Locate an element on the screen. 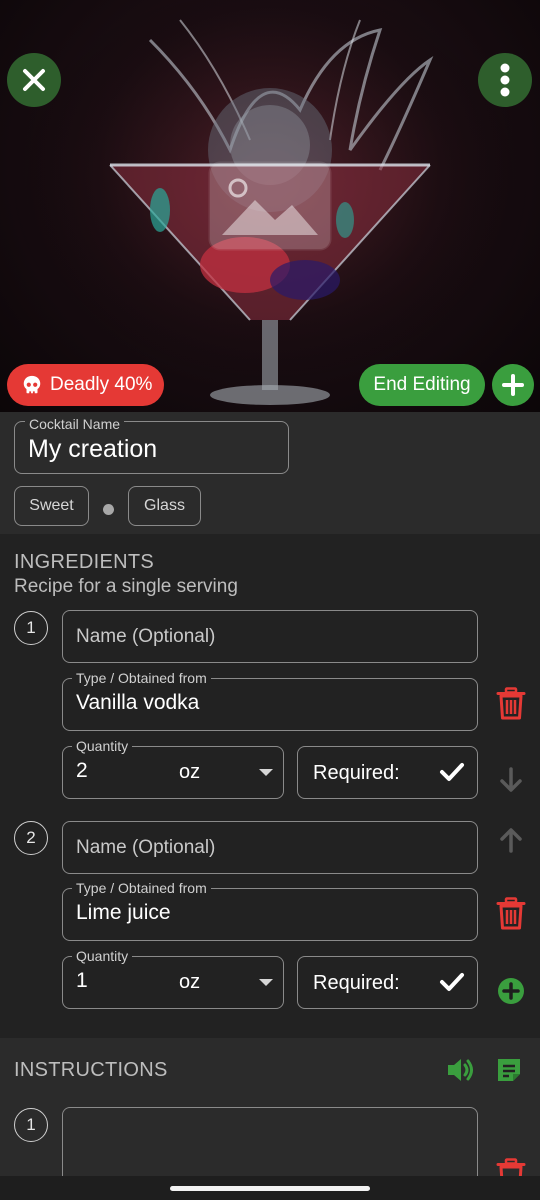 This screenshot has width=540, height=1200. add-button is located at coordinates (513, 385).